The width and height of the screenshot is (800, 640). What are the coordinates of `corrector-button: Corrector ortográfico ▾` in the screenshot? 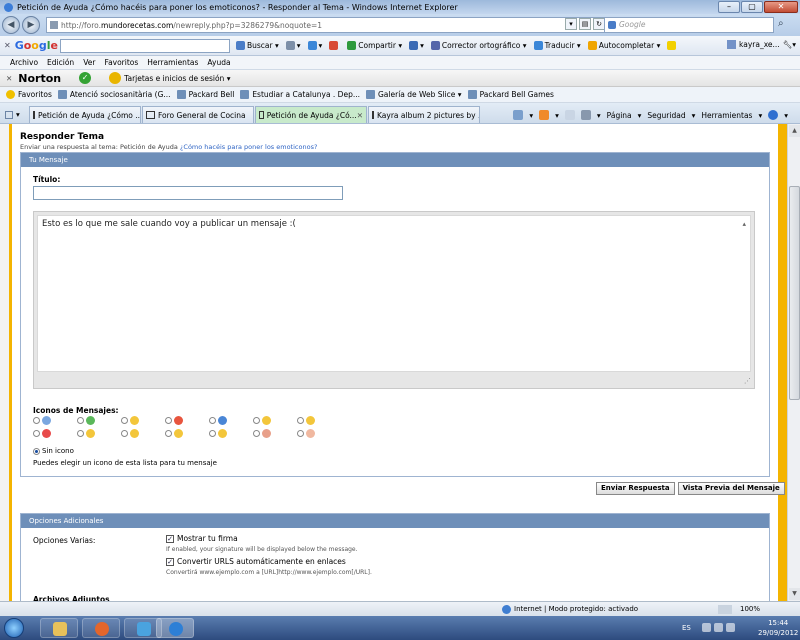 It's located at (478, 45).